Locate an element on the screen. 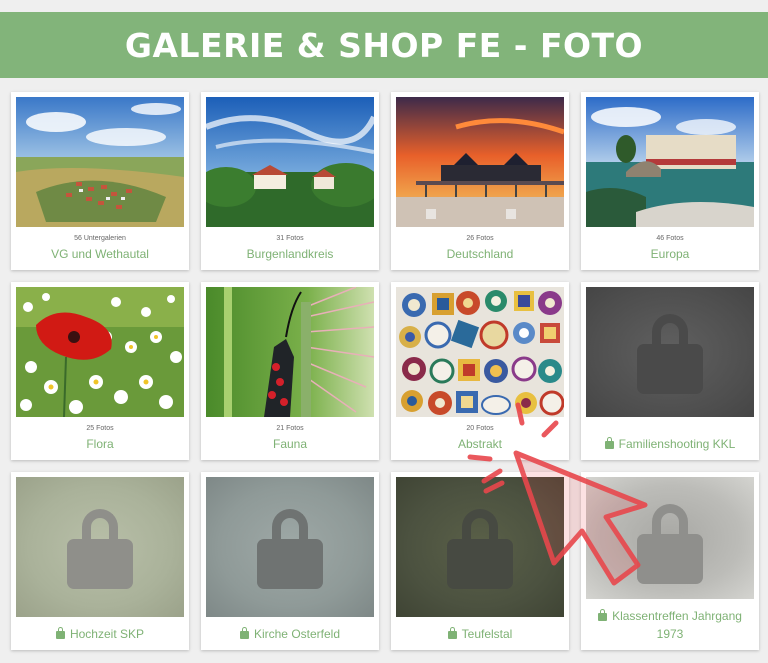 The width and height of the screenshot is (768, 663). gallery-card-klassentreffen: Klassentreffen Jahrgang 1973 is located at coordinates (670, 561).